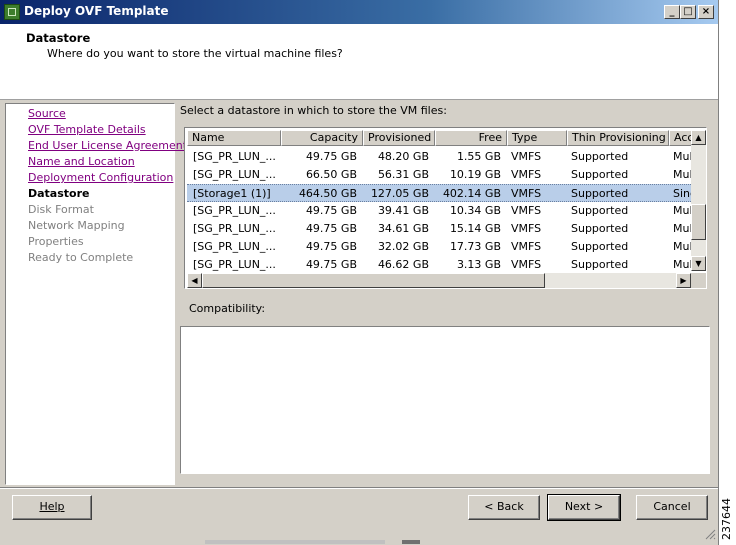 This screenshot has width=736, height=545. Describe the element at coordinates (471, 138) in the screenshot. I see `col-free: Free` at that location.